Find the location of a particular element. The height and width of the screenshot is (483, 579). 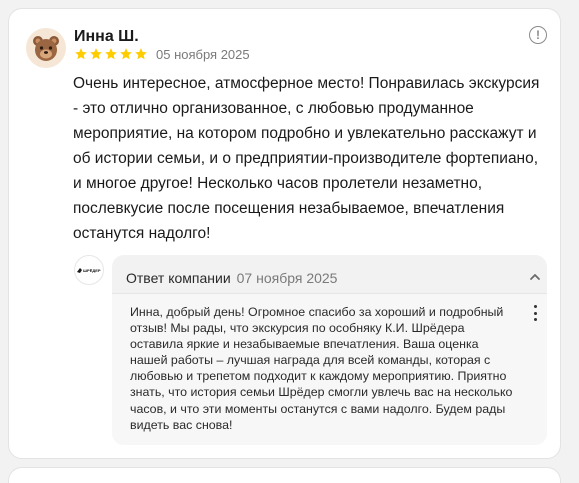

reply-date: 07 ноября 2025 is located at coordinates (287, 278).